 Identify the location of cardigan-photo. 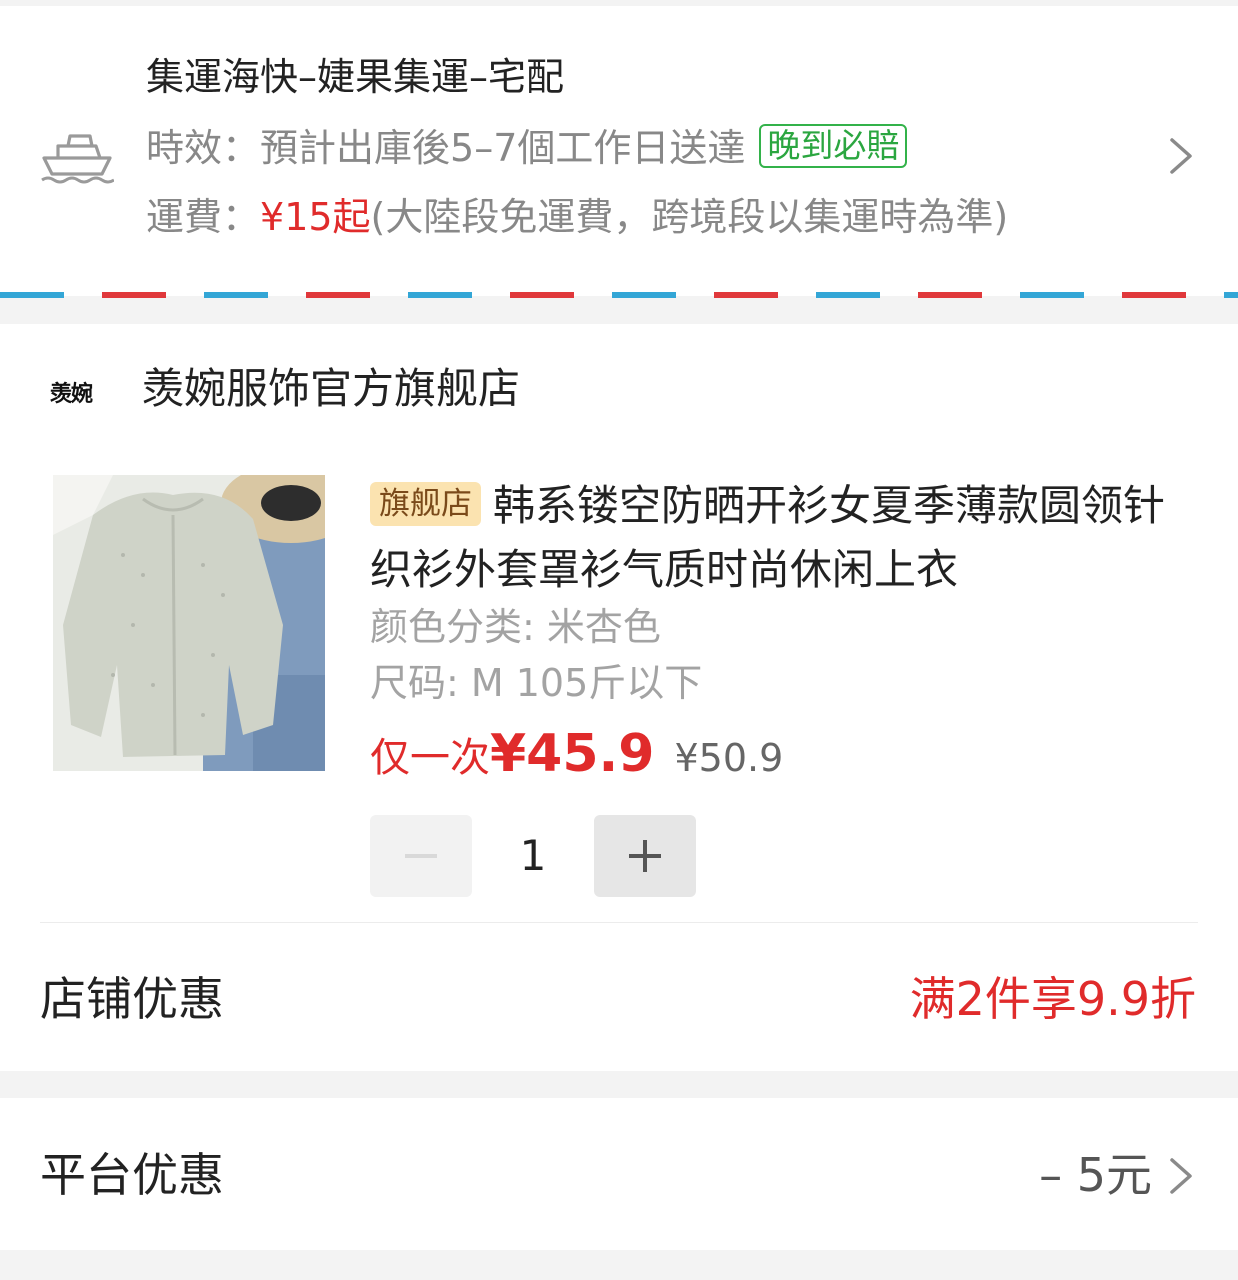
(189, 623).